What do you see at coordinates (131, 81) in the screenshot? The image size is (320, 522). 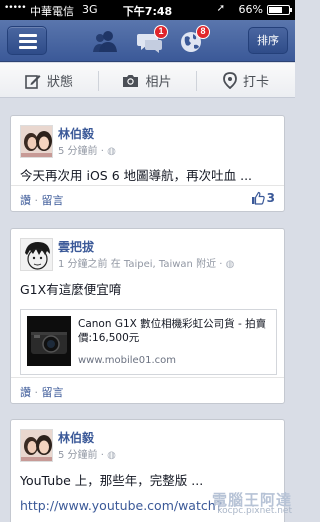 I see `camera-icon` at bounding box center [131, 81].